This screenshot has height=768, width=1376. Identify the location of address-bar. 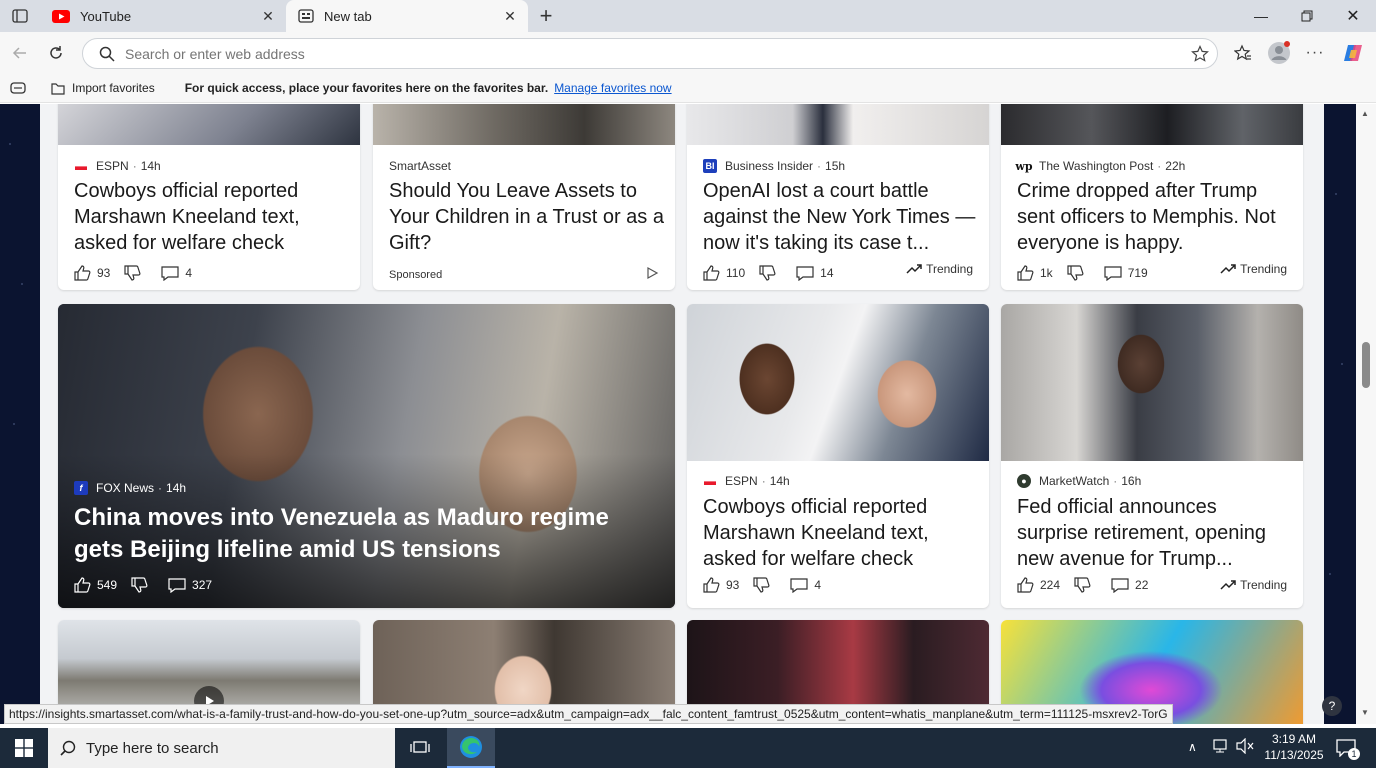
(650, 53).